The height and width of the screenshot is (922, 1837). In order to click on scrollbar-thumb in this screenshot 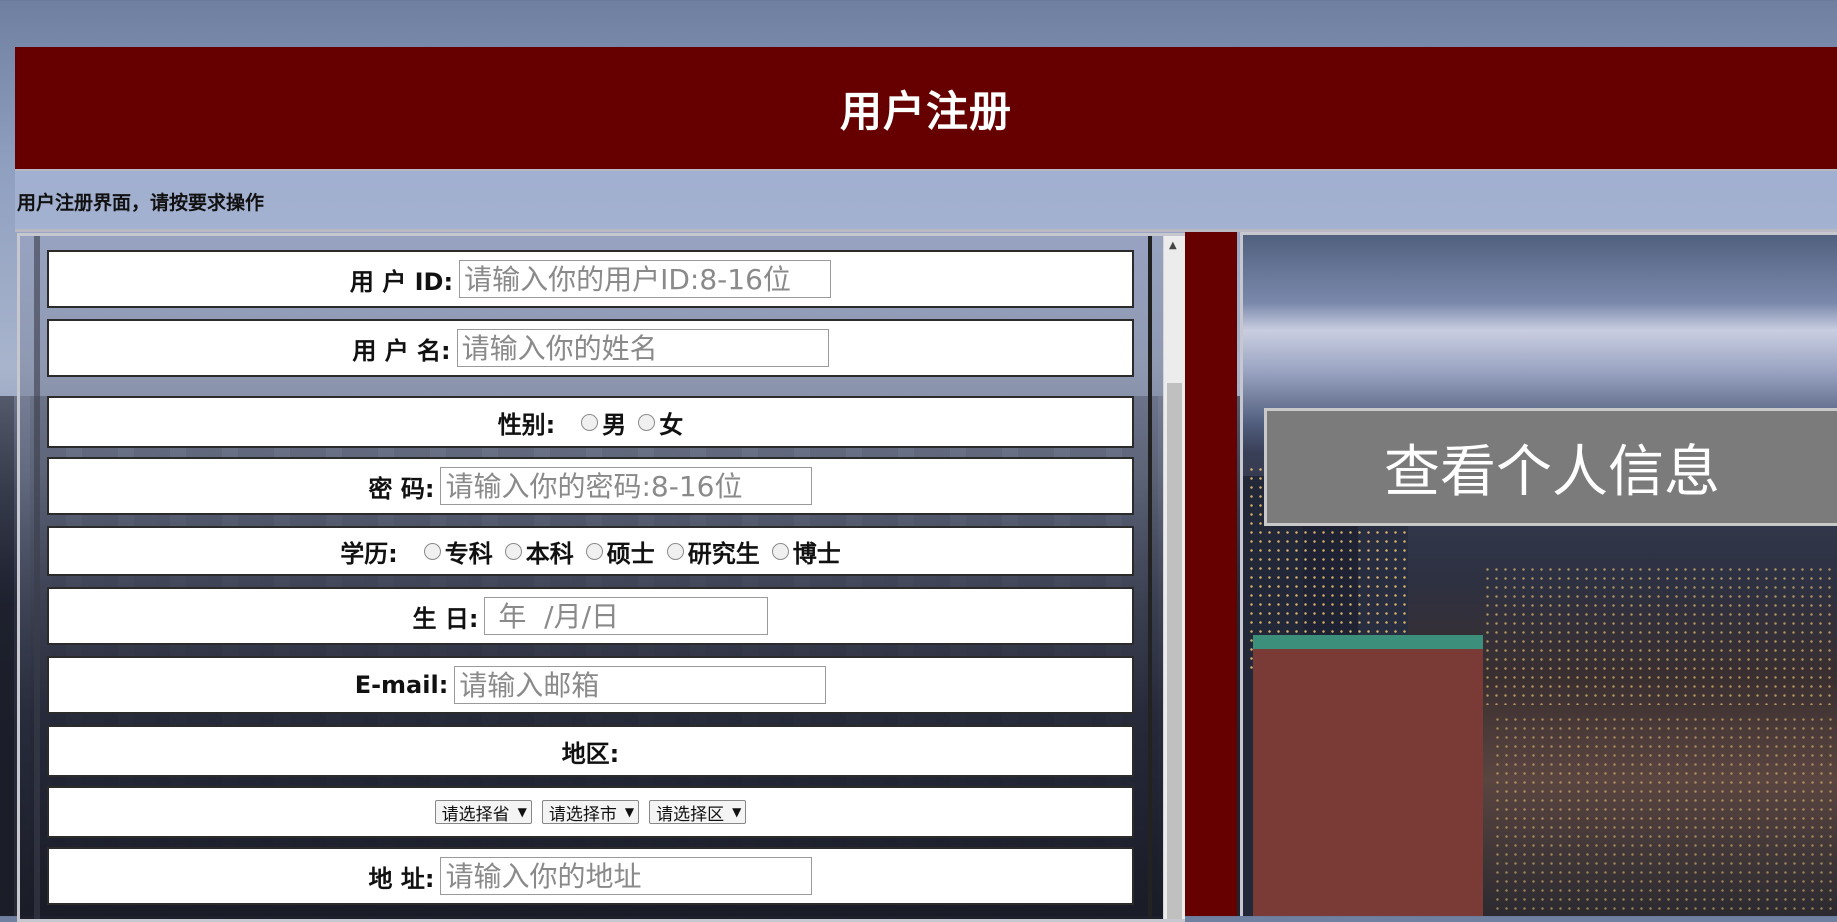, I will do `click(1174, 651)`.